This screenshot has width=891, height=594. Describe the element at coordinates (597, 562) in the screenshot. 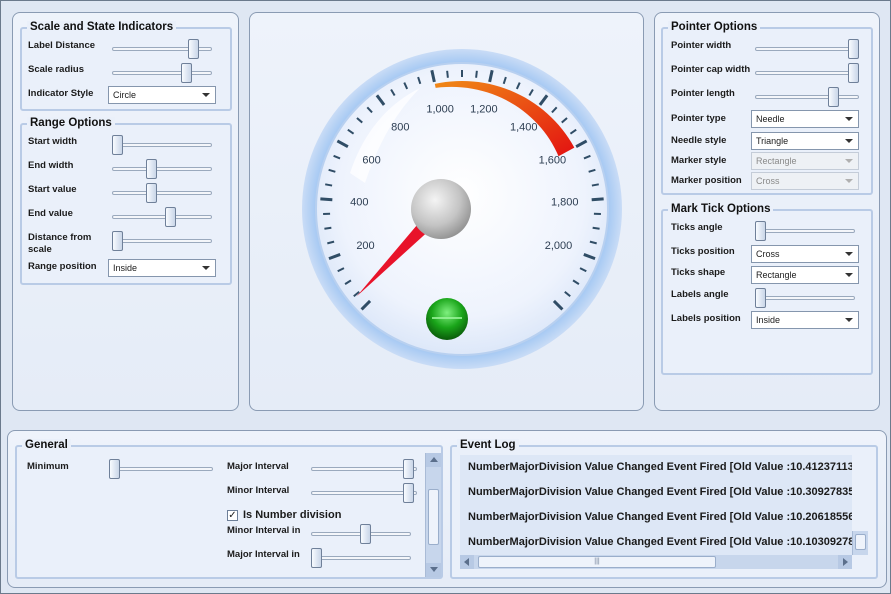

I see `hscroll-thumb: |||` at that location.